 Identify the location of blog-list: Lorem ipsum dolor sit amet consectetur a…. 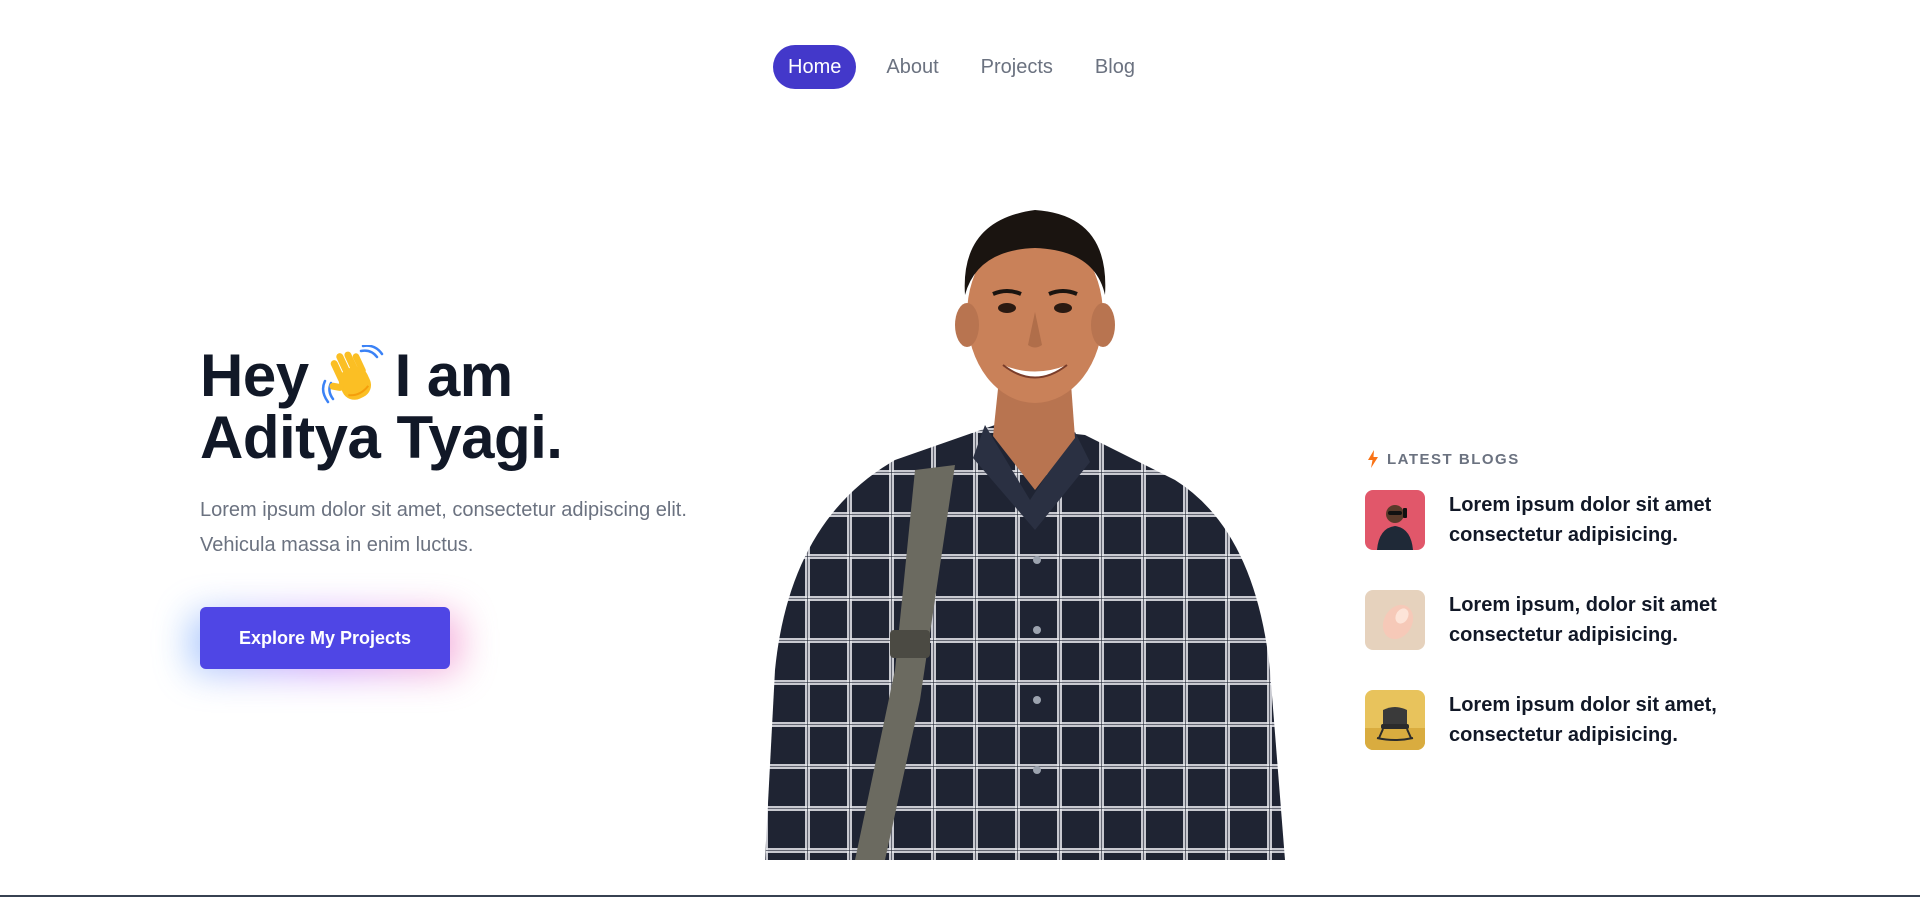
(1565, 620).